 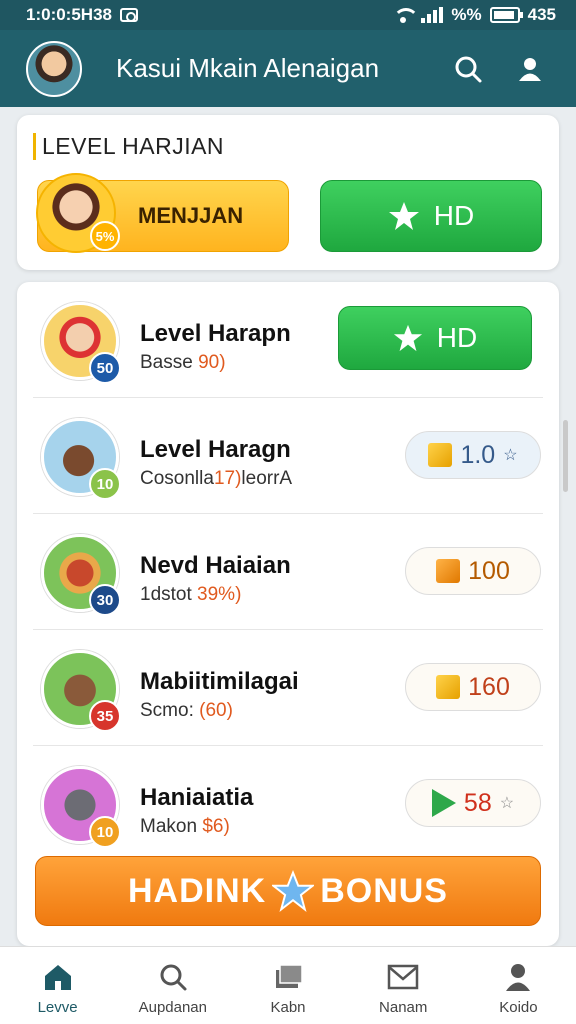 I want to click on nav-item-mail: Nanam, so click(x=403, y=985).